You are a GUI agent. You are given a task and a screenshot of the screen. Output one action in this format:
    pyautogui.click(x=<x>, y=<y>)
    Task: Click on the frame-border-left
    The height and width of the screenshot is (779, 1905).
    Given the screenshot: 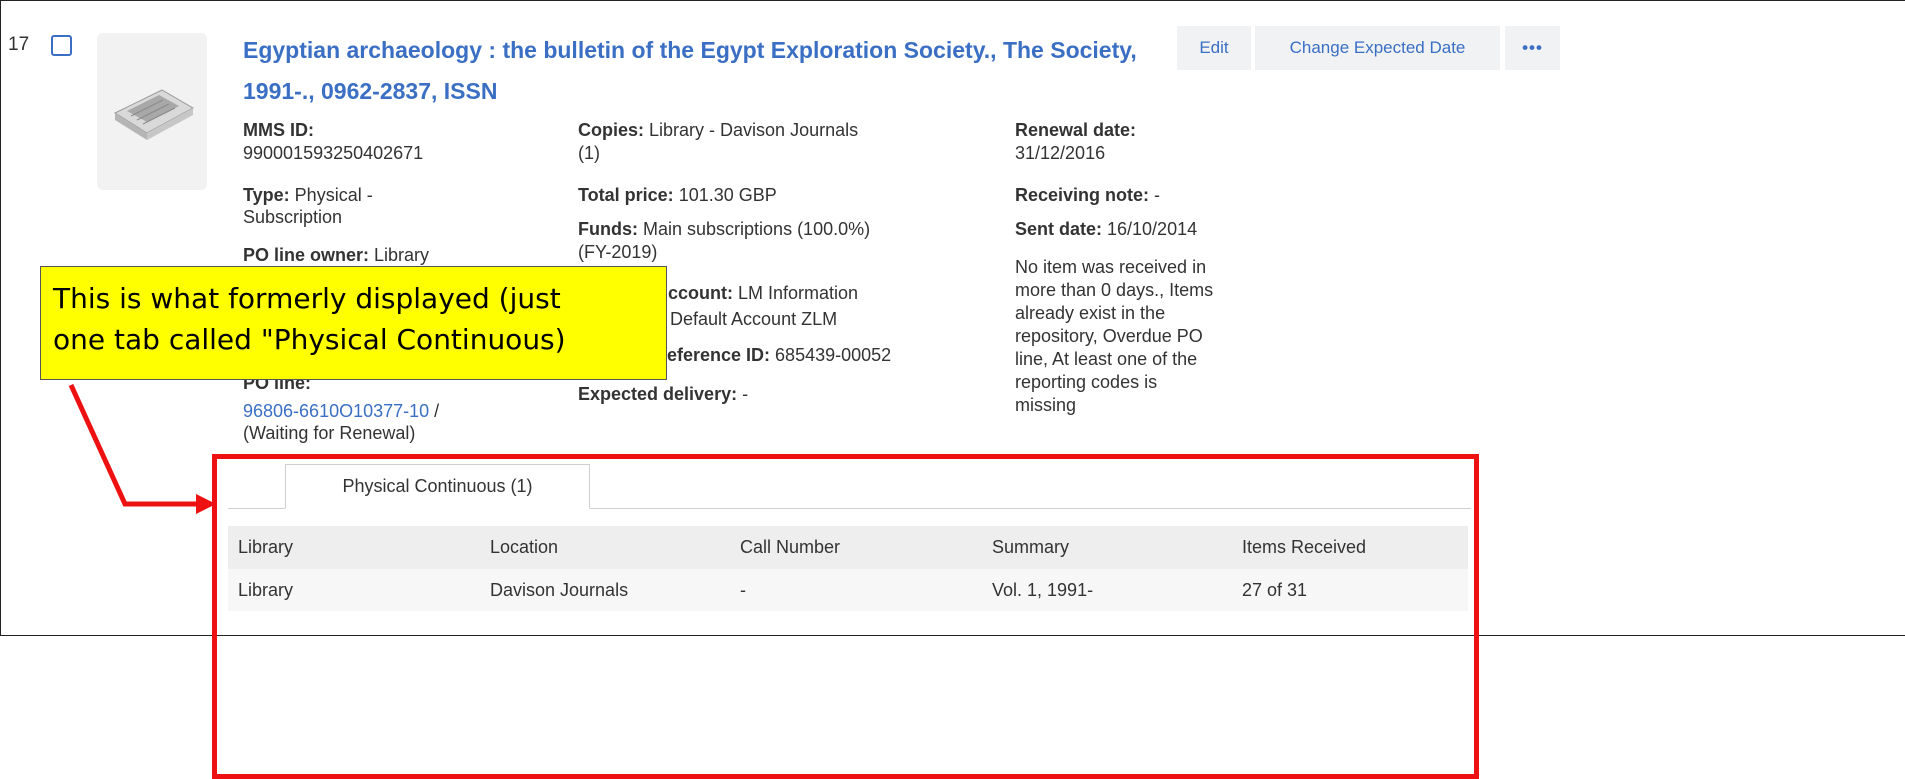 What is the action you would take?
    pyautogui.click(x=0, y=318)
    